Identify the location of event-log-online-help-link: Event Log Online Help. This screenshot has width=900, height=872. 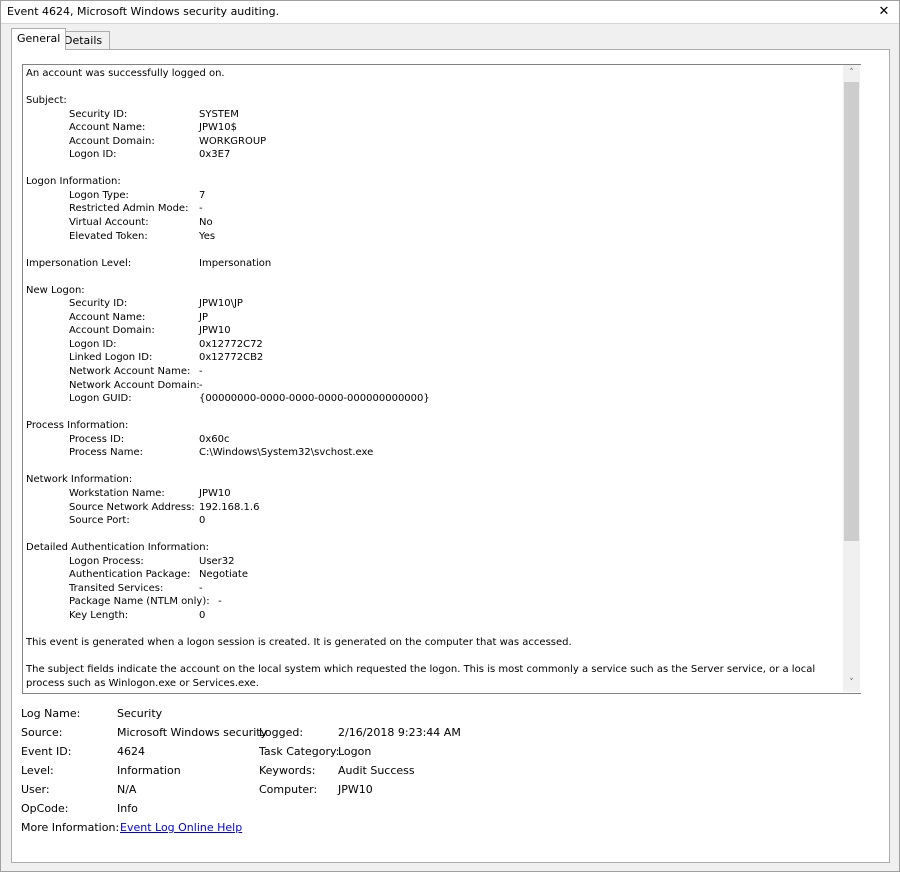
(181, 827).